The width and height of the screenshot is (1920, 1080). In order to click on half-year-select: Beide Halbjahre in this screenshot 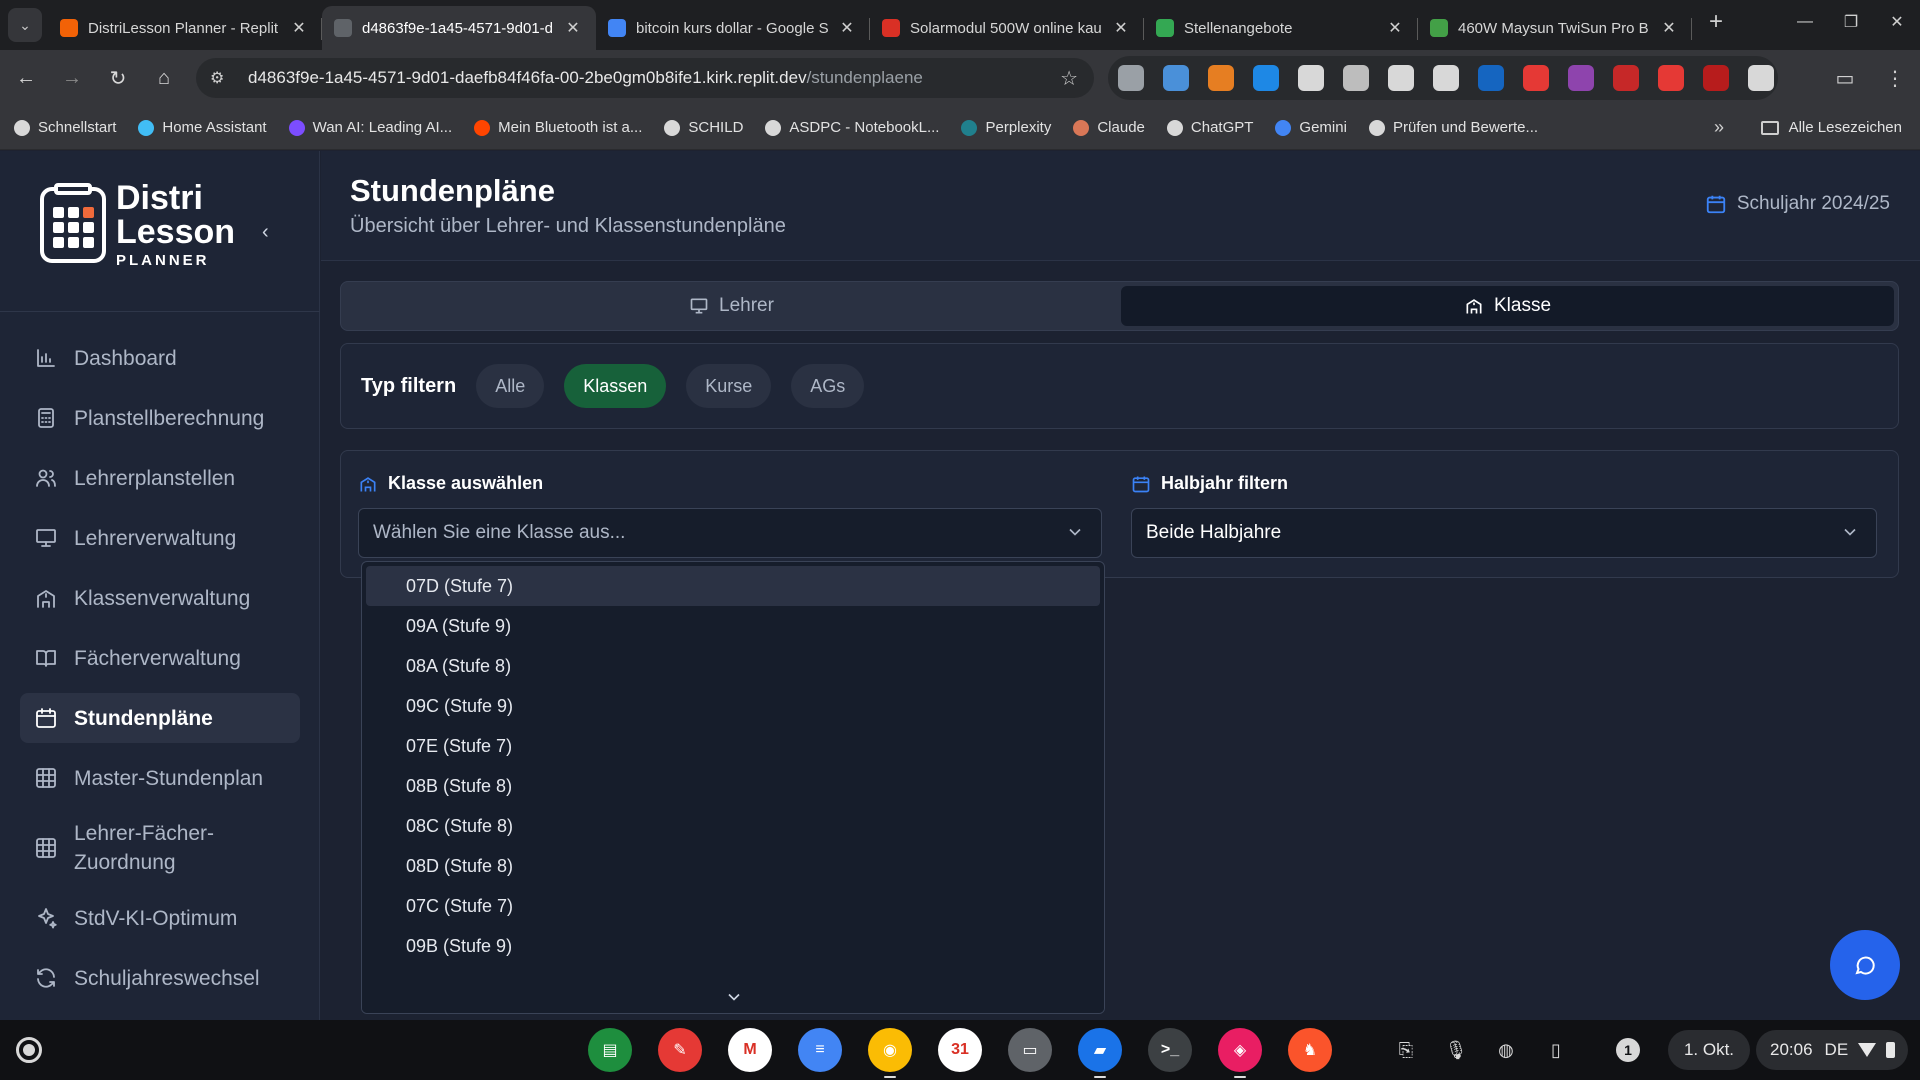, I will do `click(1504, 533)`.